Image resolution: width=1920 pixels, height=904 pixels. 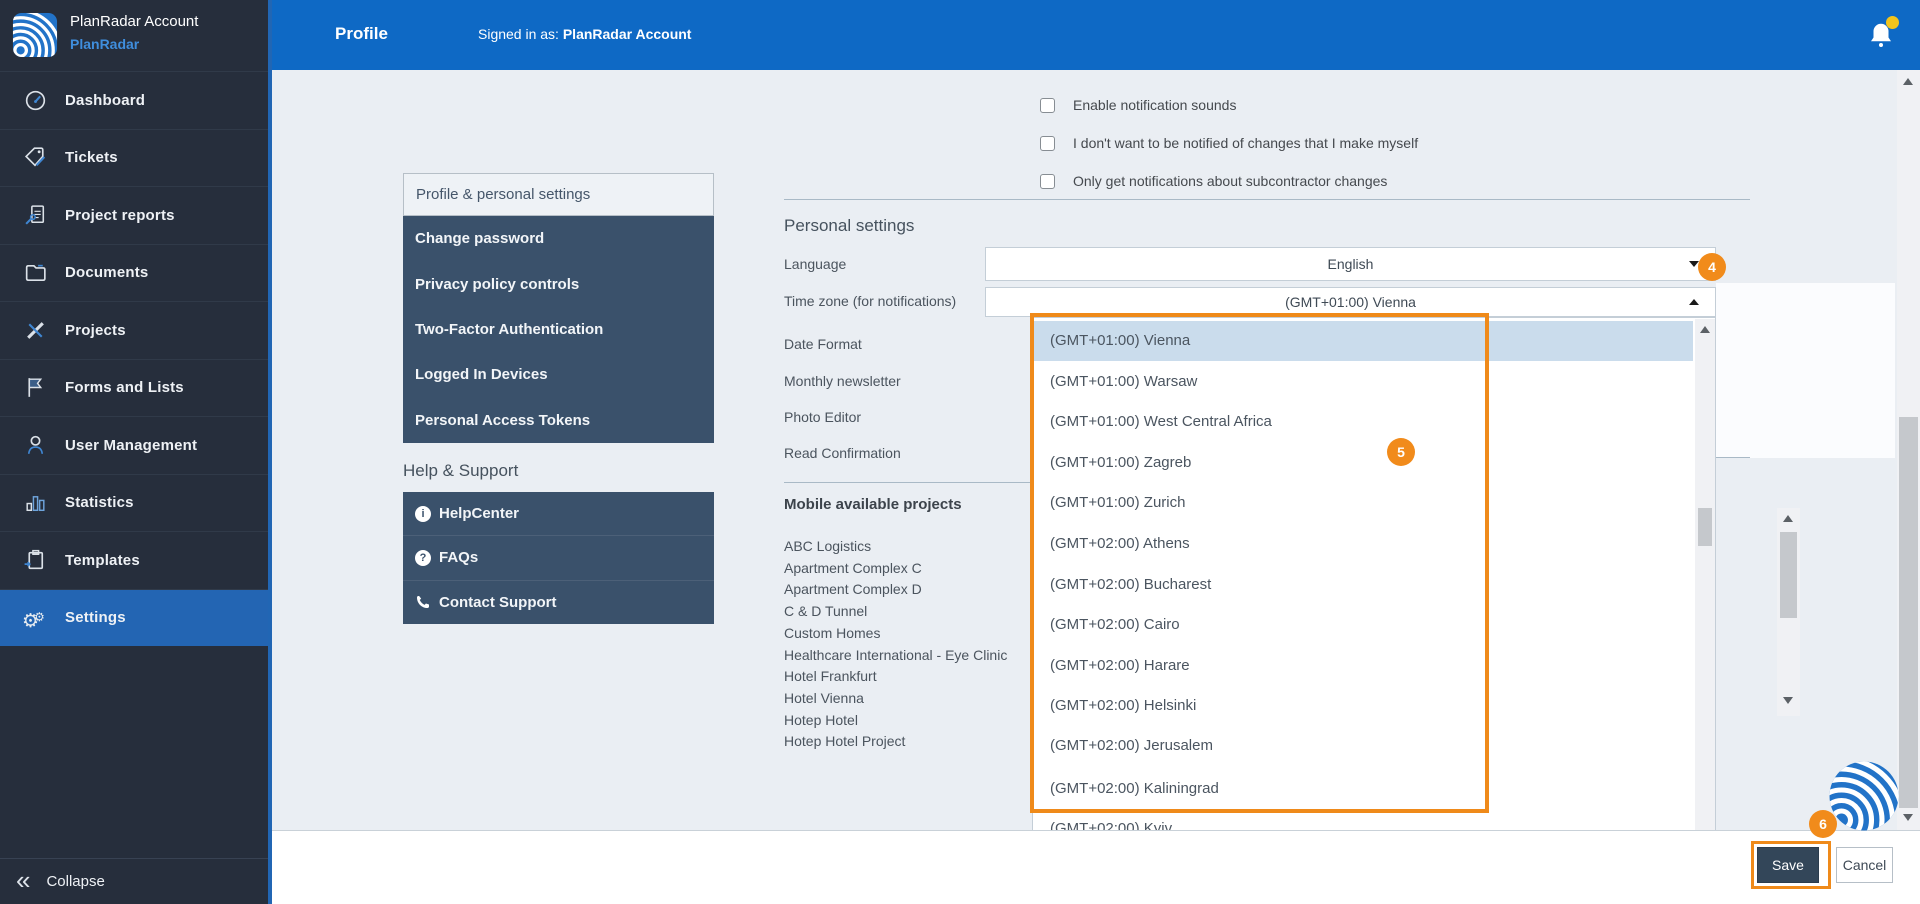 I want to click on sidebar-item-label: Templates, so click(x=102, y=560).